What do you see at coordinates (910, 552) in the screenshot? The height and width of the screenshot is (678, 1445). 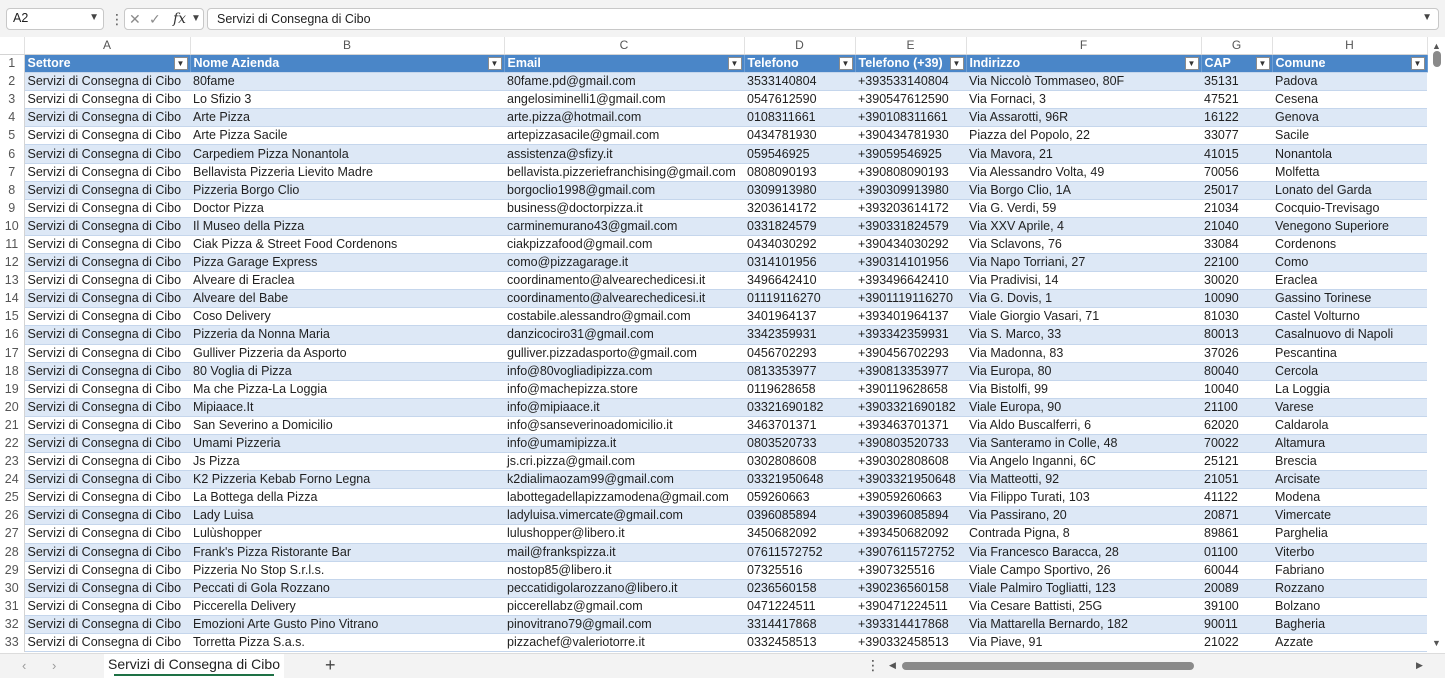 I see `cell: +3907611572752` at bounding box center [910, 552].